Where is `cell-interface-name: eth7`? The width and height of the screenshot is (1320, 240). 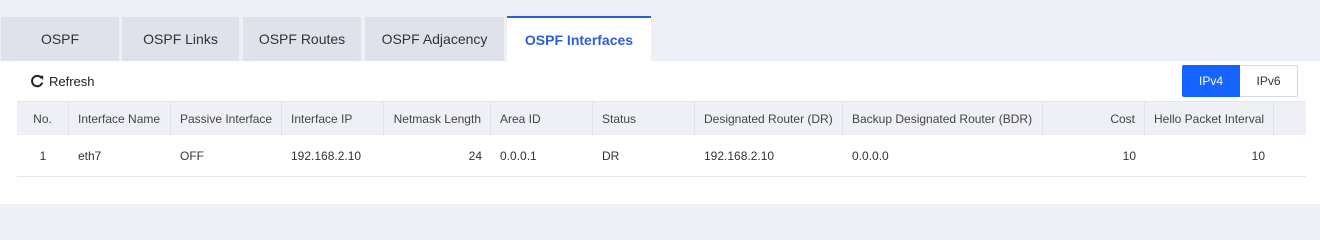 cell-interface-name: eth7 is located at coordinates (90, 155).